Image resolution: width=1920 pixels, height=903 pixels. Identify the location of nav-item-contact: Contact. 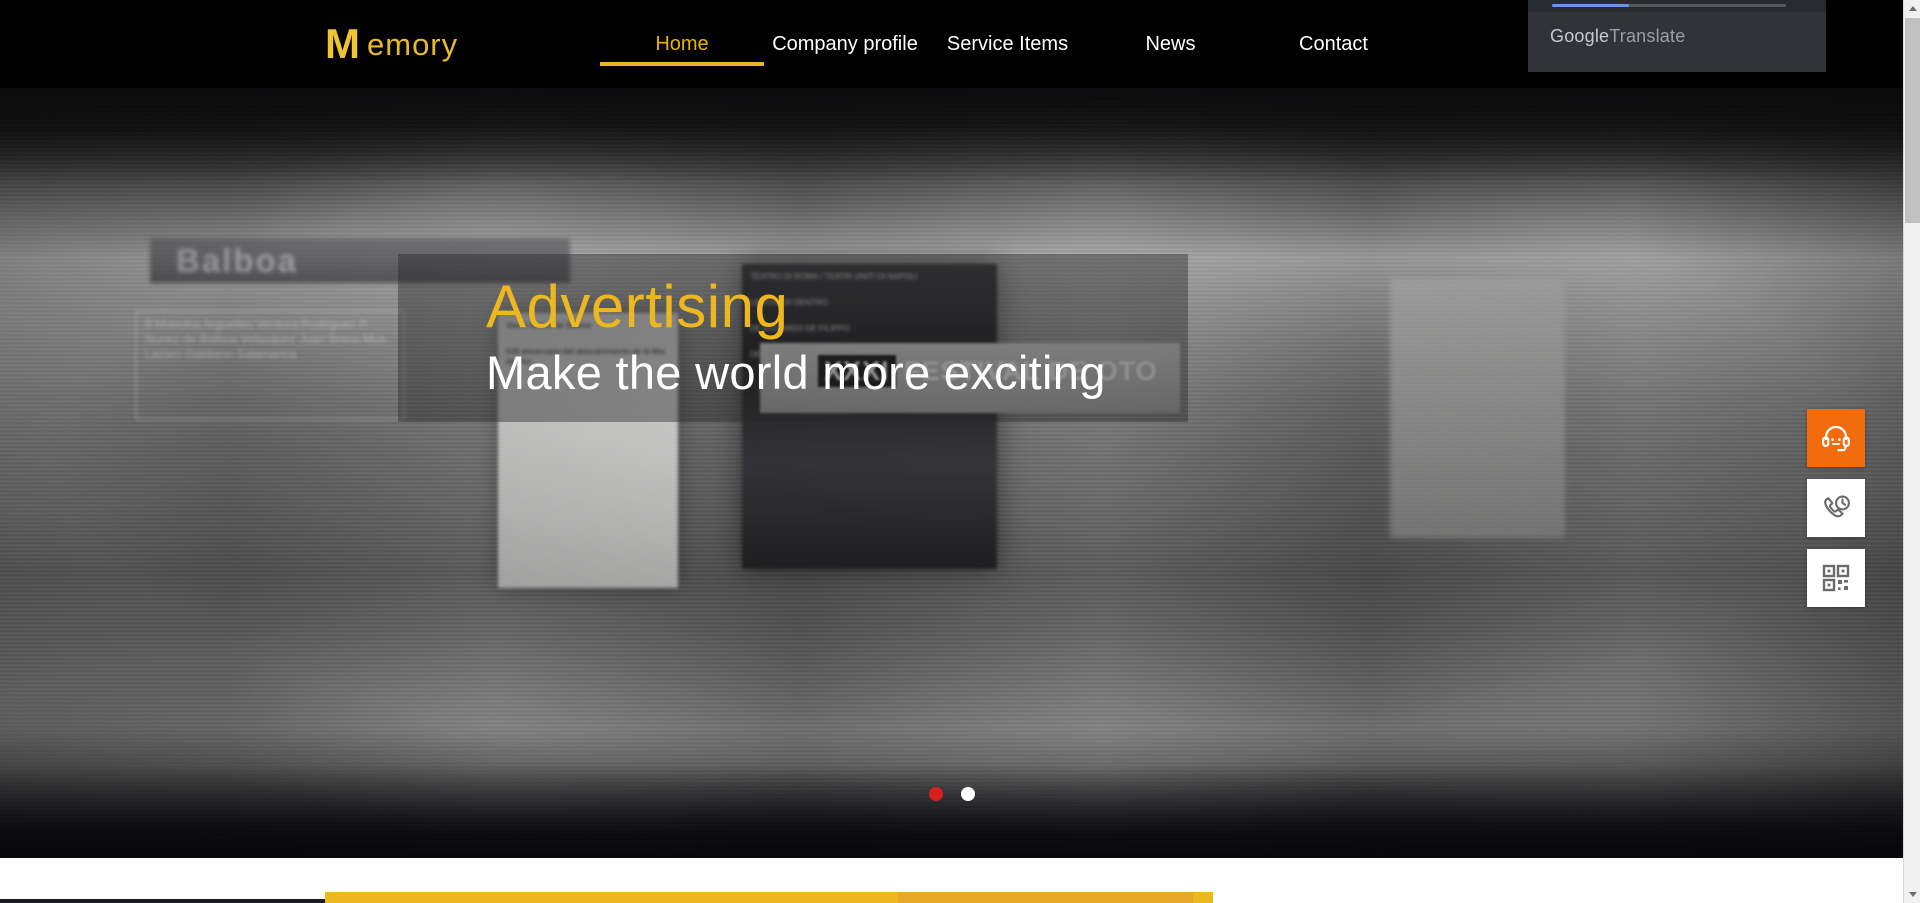
(1333, 44).